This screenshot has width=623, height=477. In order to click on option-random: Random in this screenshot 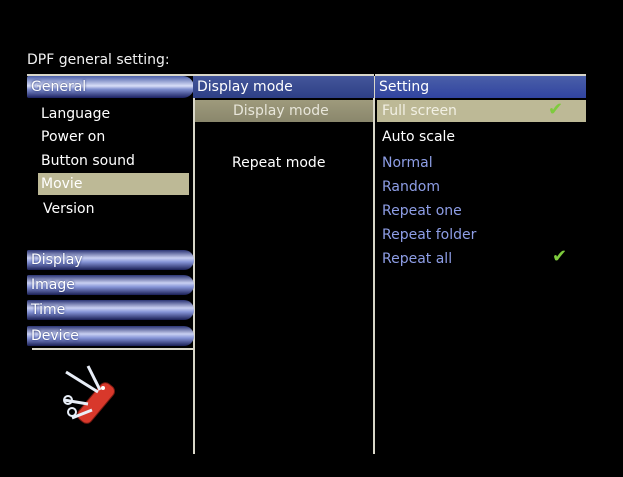, I will do `click(411, 187)`.